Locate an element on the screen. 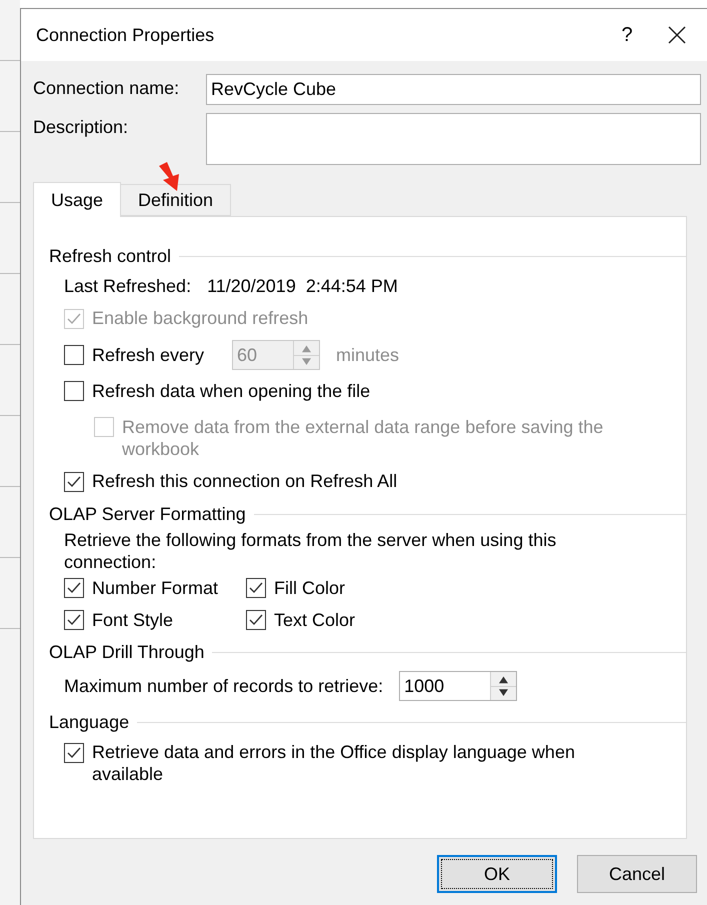  info-value: 11/20/2019 2:44:54 PM is located at coordinates (302, 286).